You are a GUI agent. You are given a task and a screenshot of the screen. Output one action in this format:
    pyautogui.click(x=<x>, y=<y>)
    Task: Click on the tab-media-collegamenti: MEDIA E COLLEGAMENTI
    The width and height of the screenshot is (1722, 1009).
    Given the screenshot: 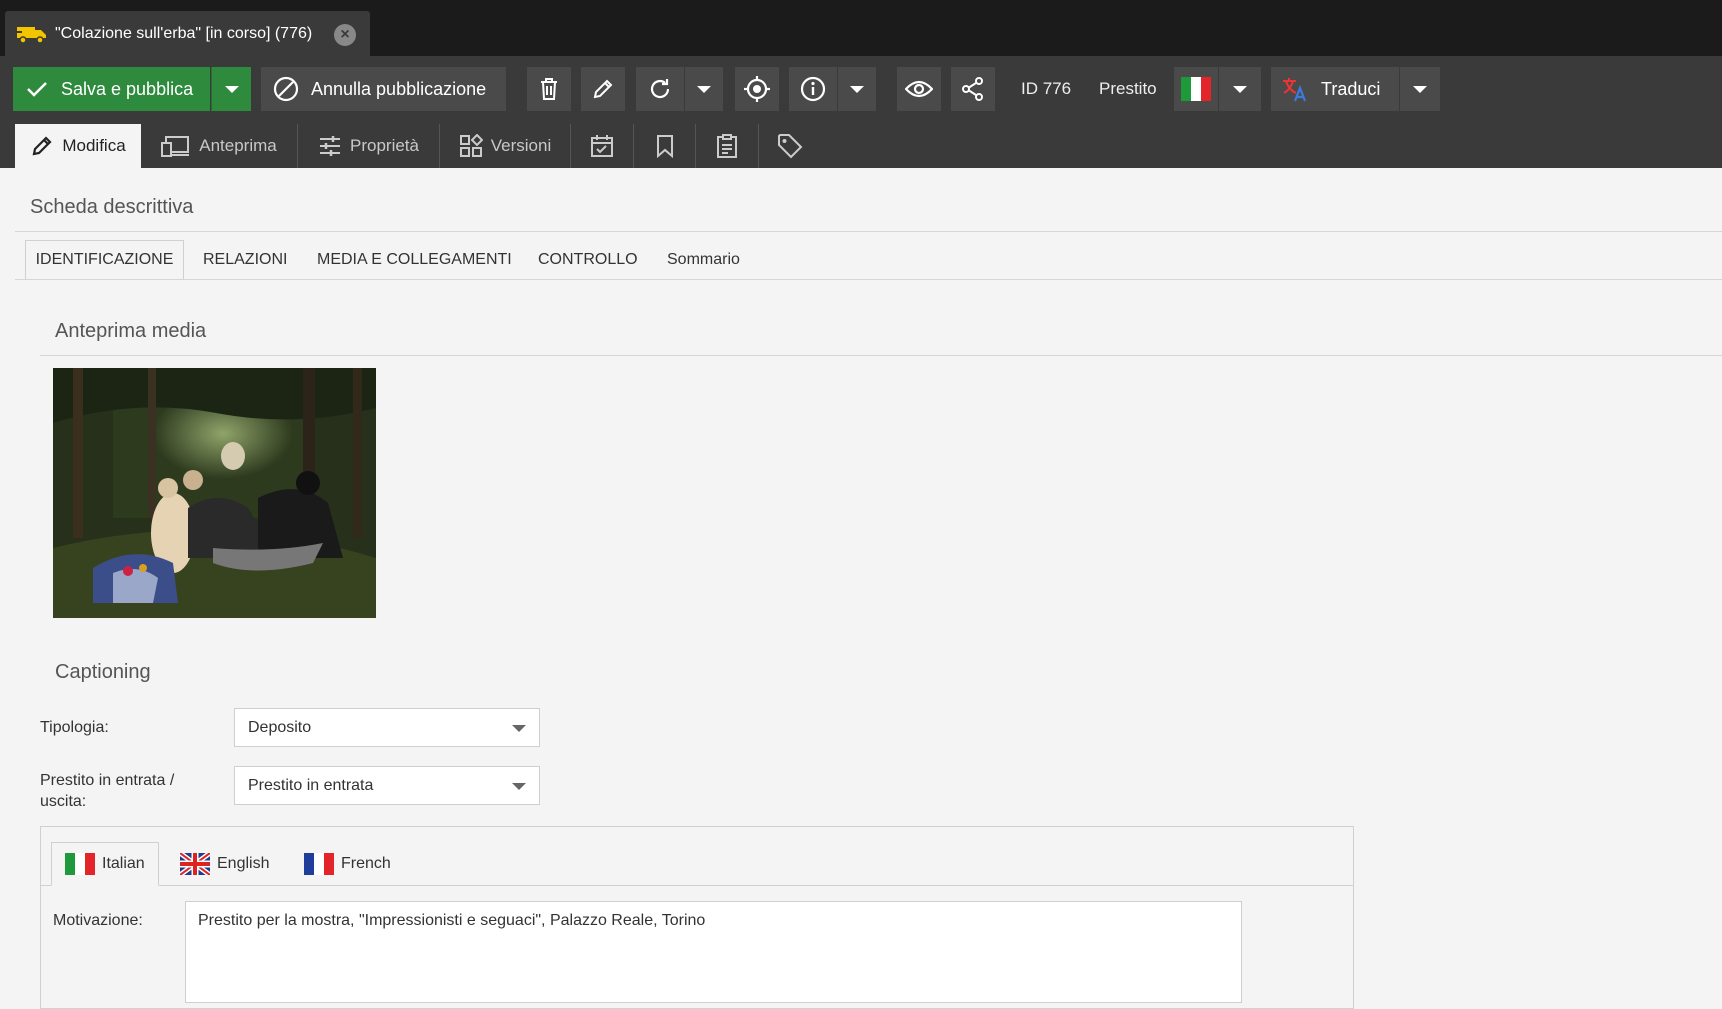 What is the action you would take?
    pyautogui.click(x=414, y=260)
    